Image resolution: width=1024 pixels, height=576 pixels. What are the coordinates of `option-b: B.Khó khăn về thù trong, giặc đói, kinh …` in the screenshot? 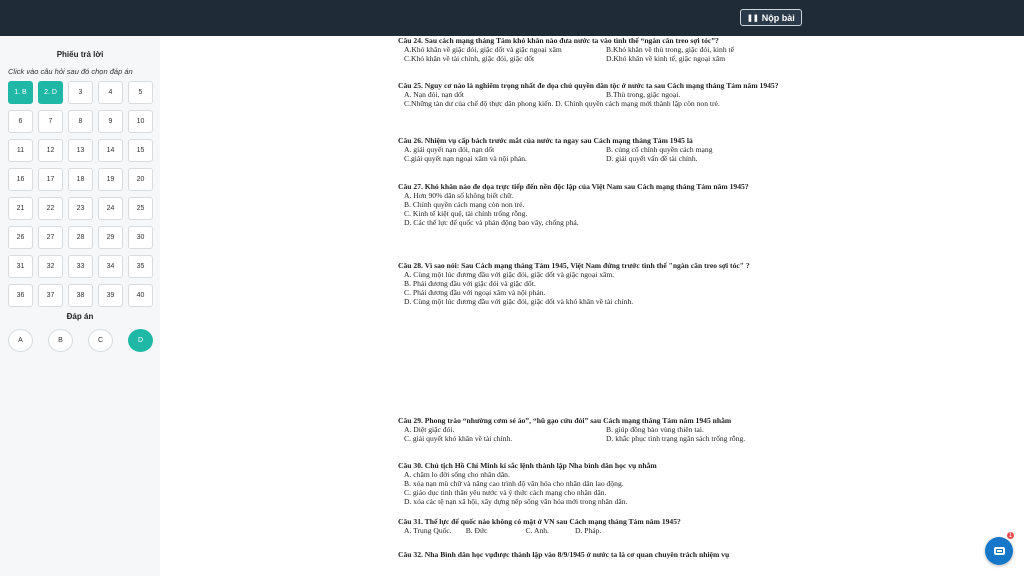 It's located at (670, 49).